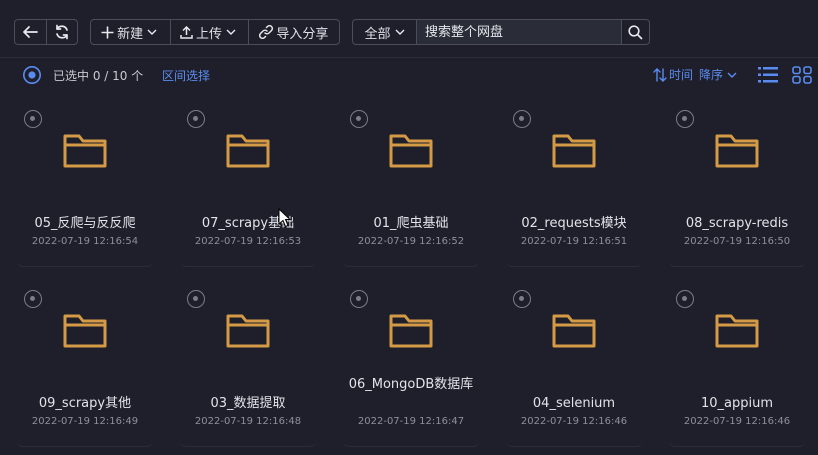  Describe the element at coordinates (248, 241) in the screenshot. I see `file-time: 2022-07-19 12:16:53` at that location.